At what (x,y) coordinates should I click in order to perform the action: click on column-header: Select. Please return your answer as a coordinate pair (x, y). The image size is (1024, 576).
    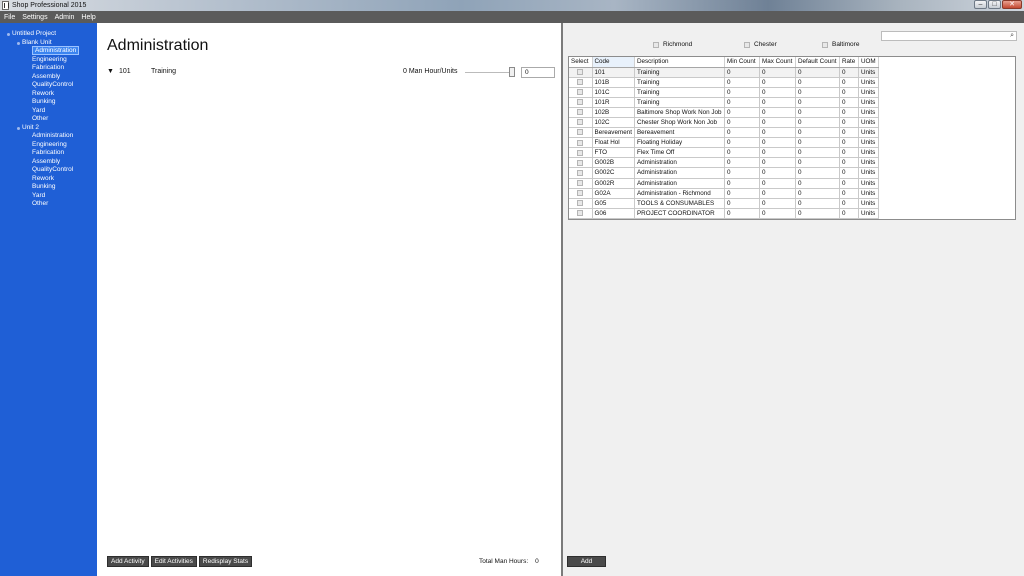
    Looking at the image, I should click on (581, 62).